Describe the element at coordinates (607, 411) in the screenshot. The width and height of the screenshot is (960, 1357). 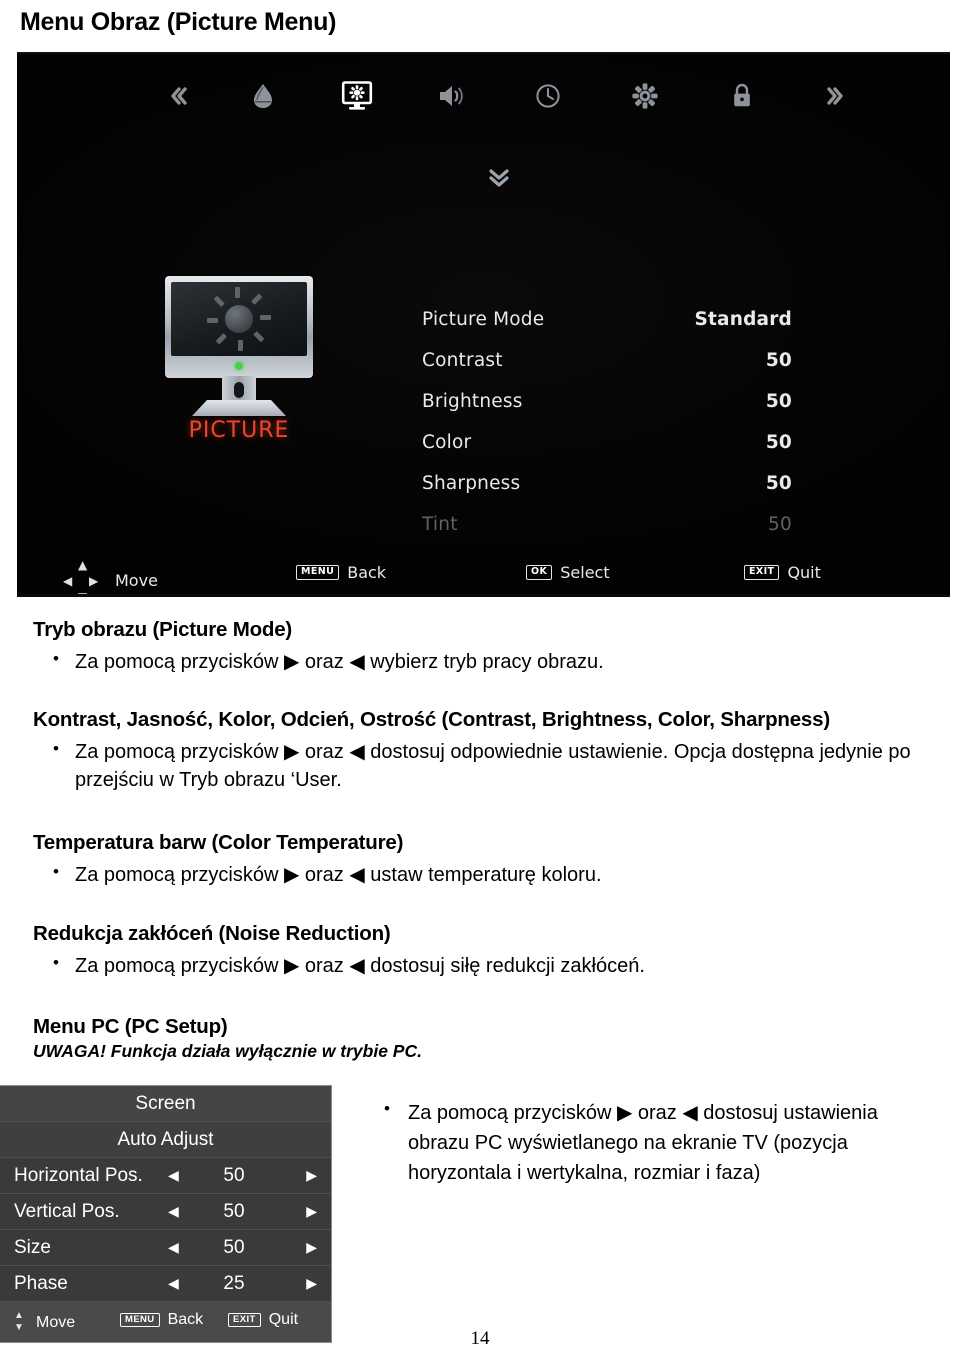
I see `osd-menu-row: Brightness 50` at that location.